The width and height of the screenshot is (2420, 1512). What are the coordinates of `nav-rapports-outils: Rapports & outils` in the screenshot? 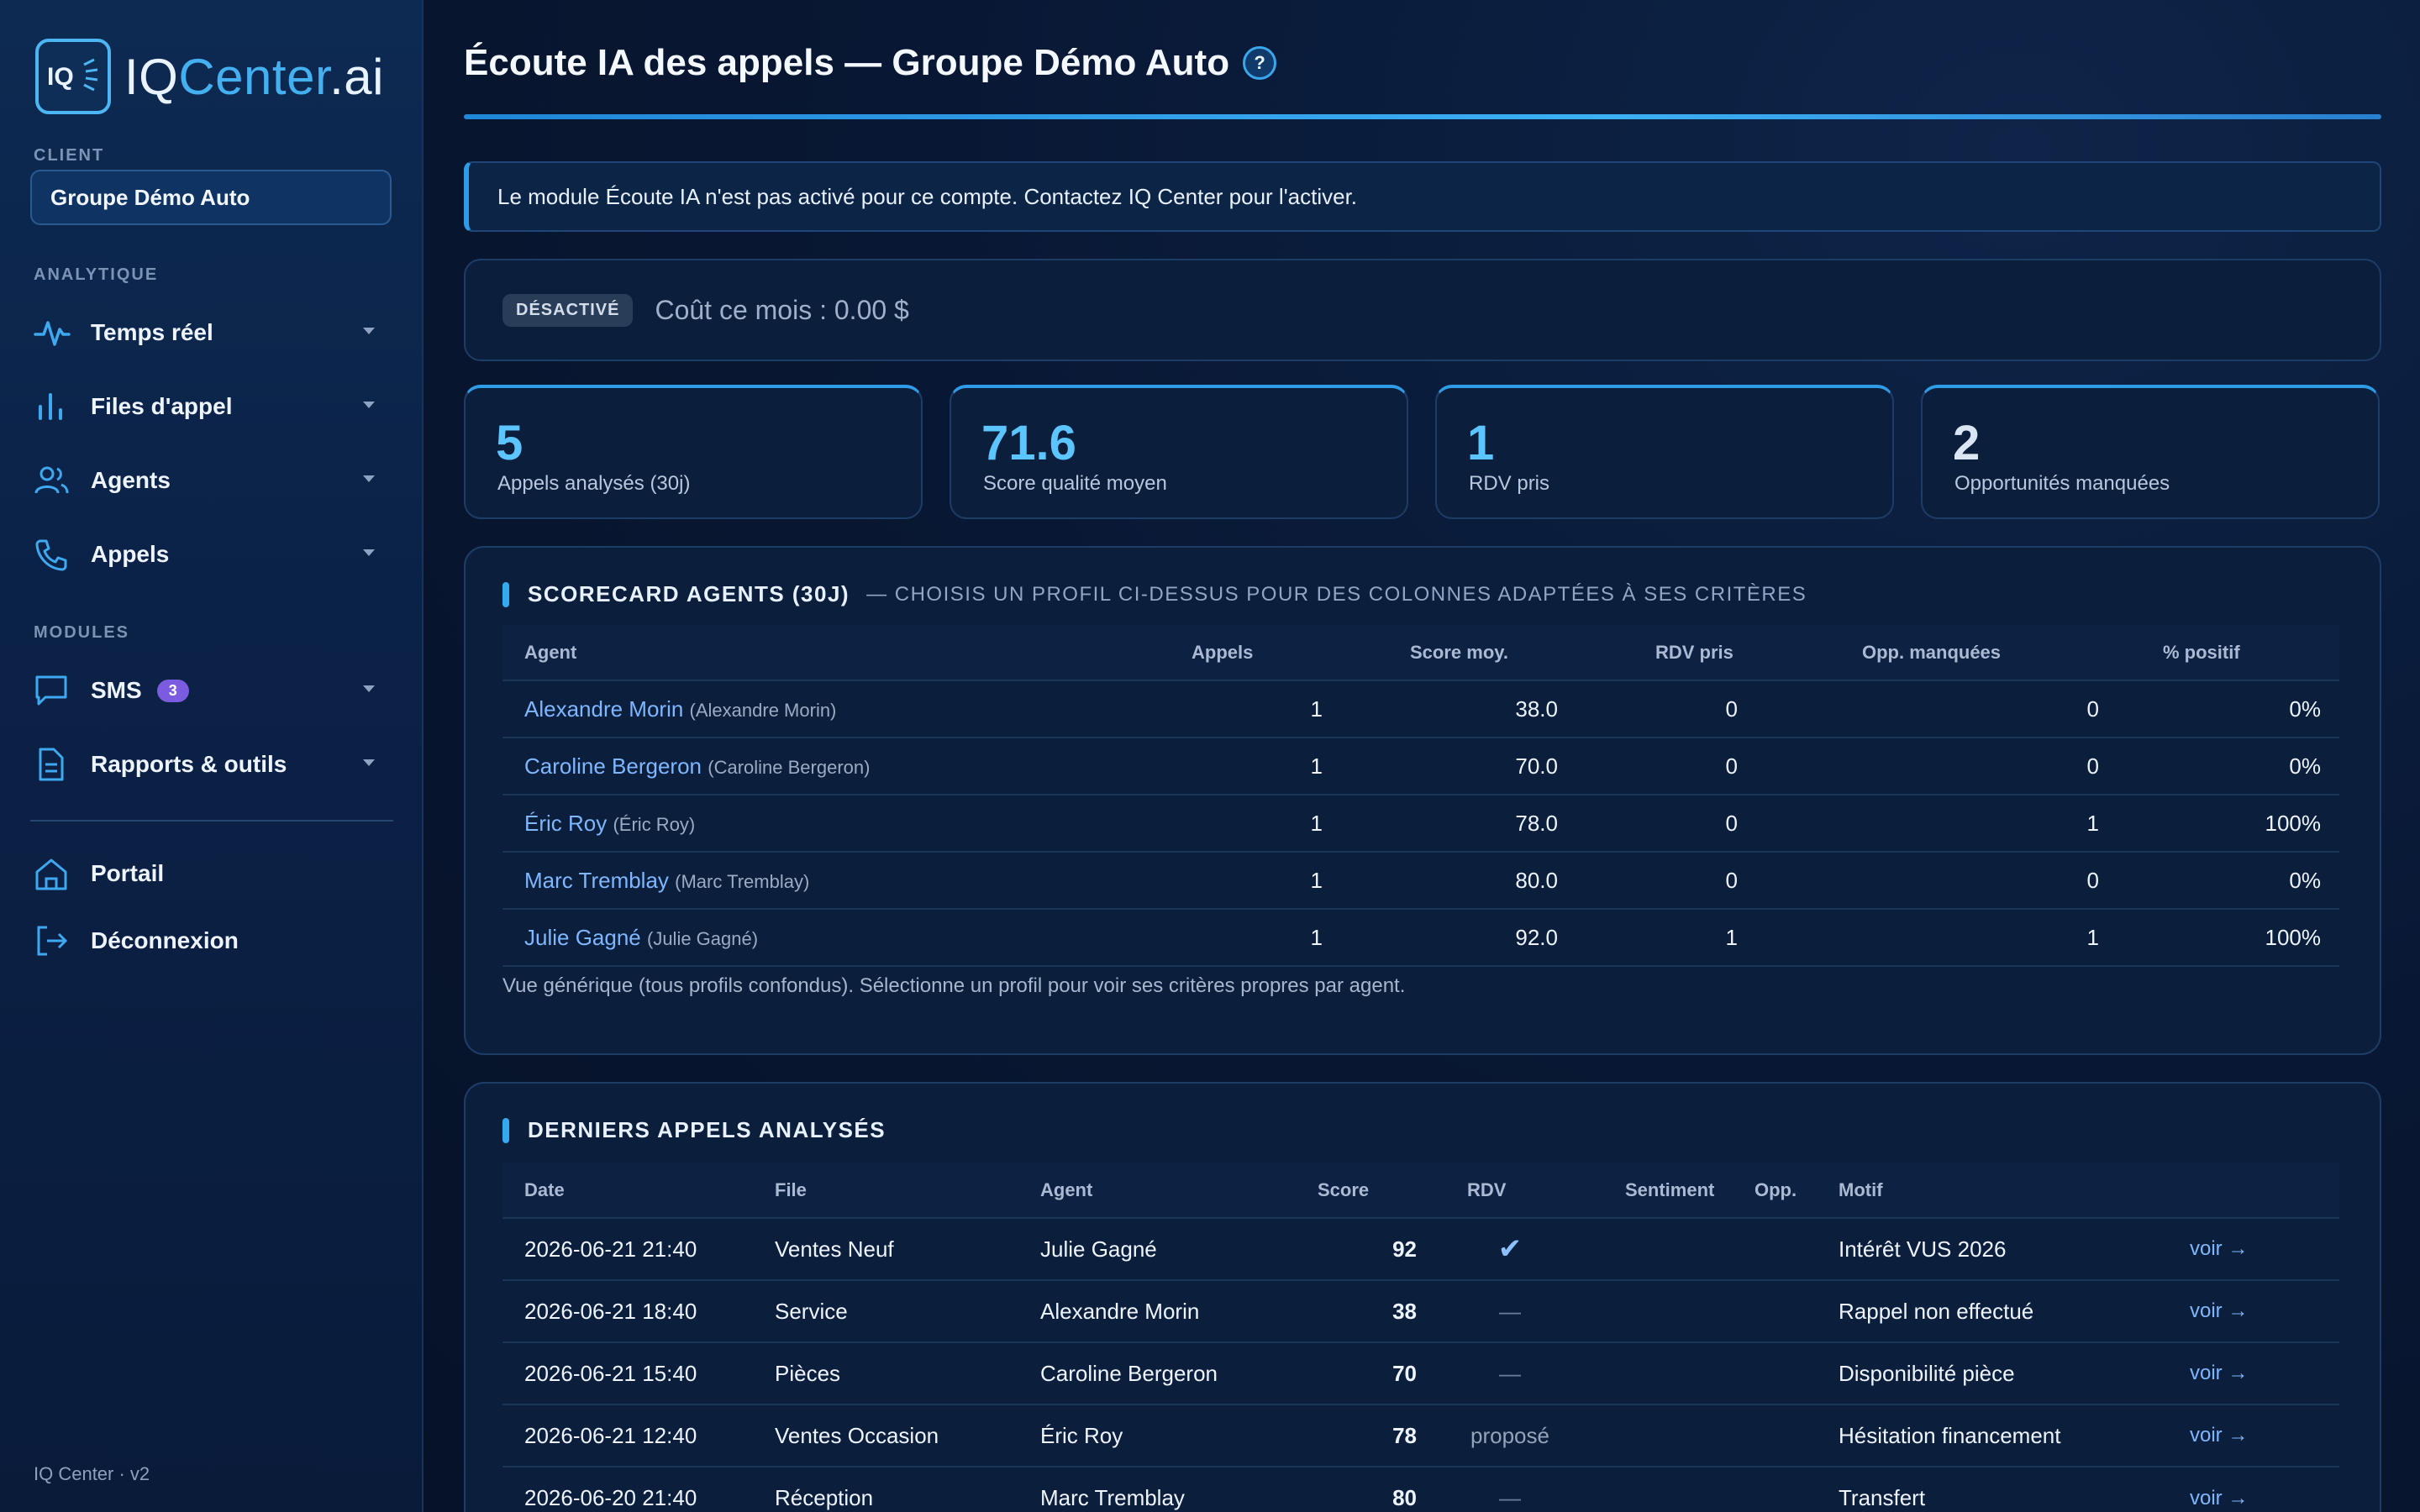 It's located at (210, 764).